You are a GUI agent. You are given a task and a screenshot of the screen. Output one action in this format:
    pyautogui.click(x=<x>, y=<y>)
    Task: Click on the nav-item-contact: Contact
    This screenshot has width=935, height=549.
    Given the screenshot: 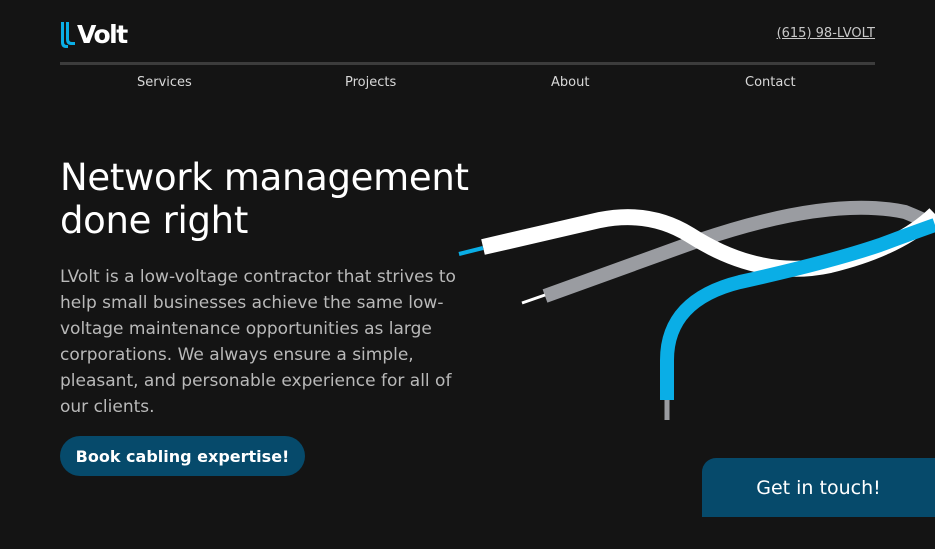 What is the action you would take?
    pyautogui.click(x=770, y=82)
    